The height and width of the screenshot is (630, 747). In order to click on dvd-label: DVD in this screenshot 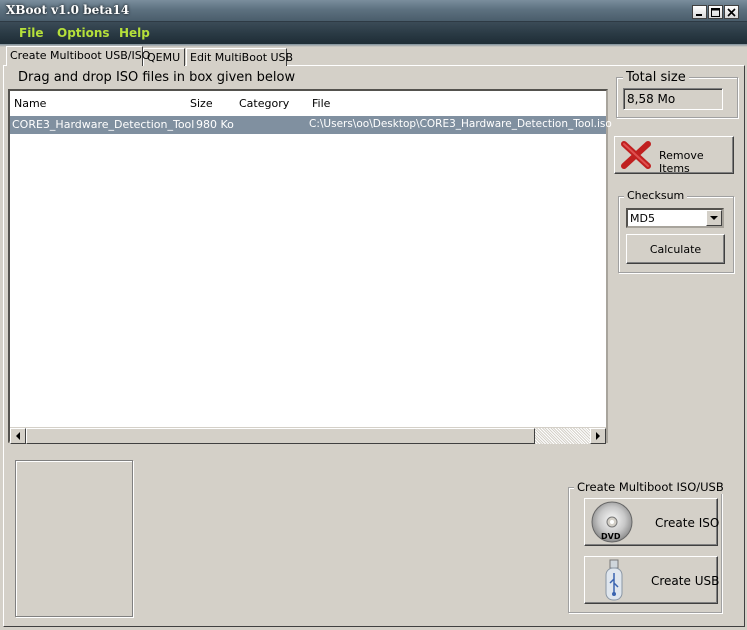, I will do `click(611, 536)`.